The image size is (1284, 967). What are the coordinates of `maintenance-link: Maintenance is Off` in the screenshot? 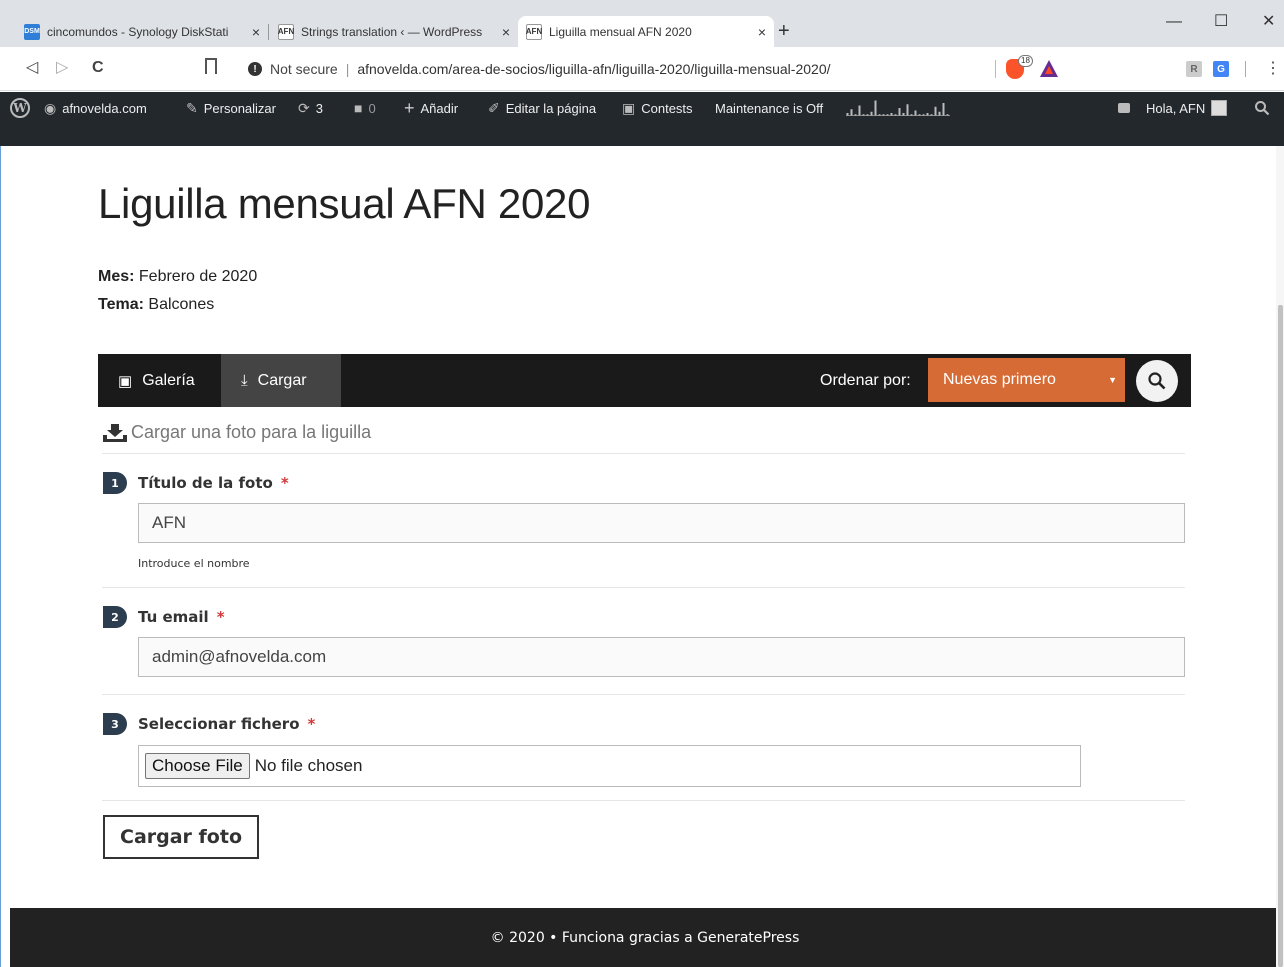 It's located at (769, 108).